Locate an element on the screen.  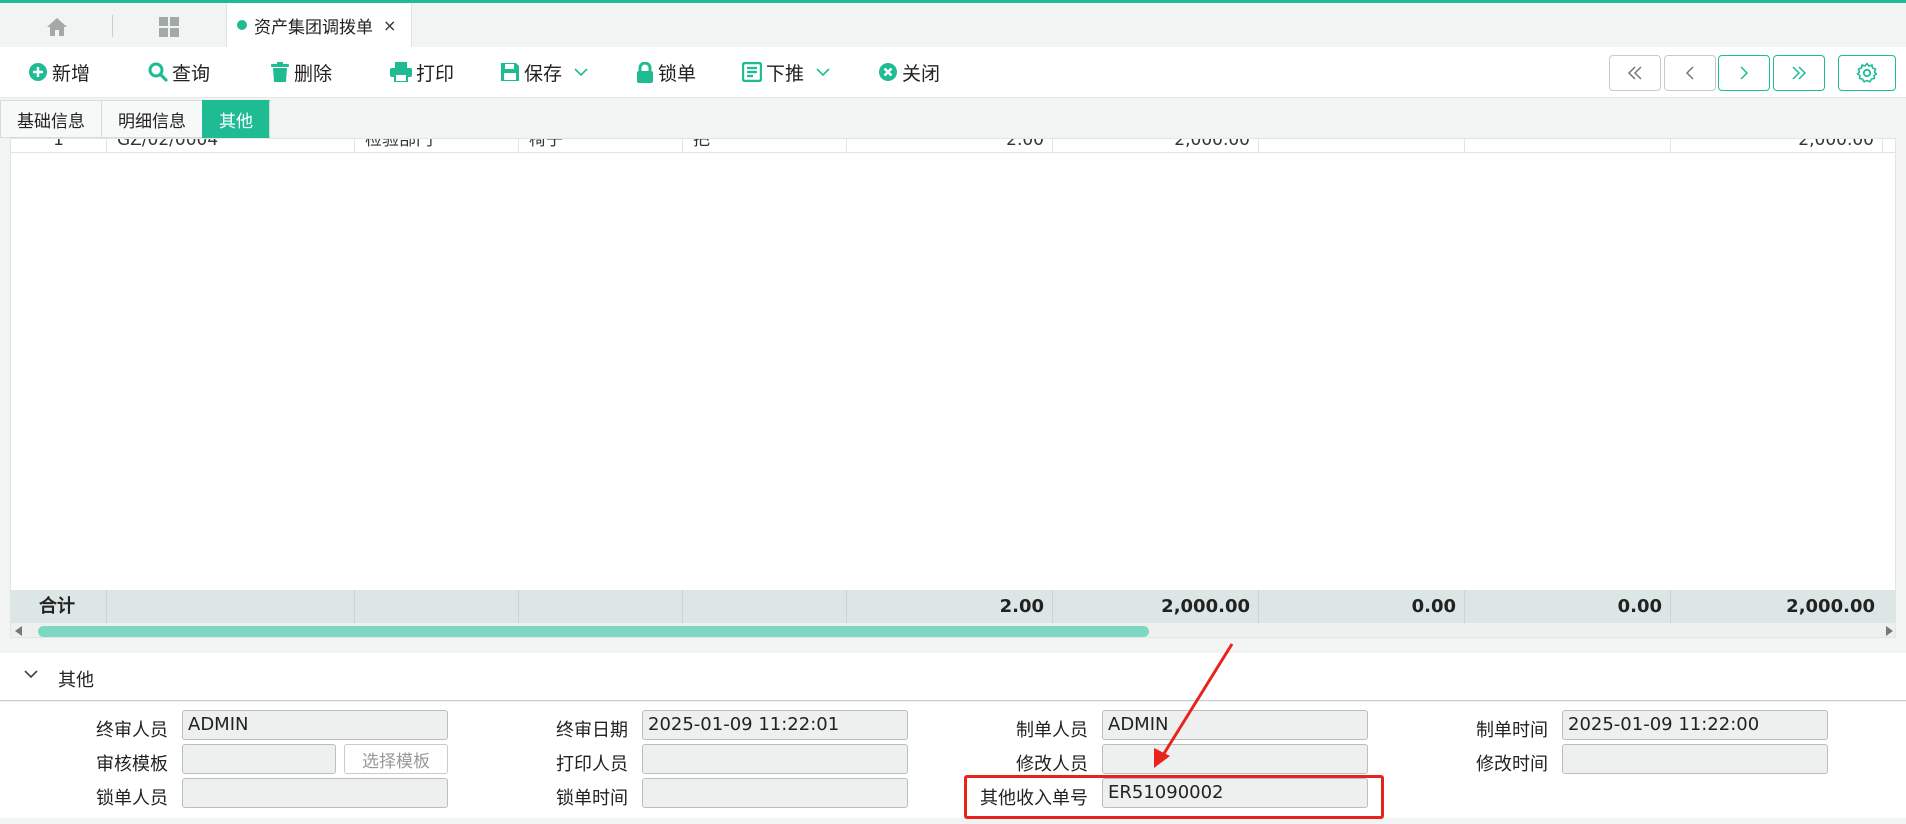
query-button-label: 查询 is located at coordinates (191, 73).